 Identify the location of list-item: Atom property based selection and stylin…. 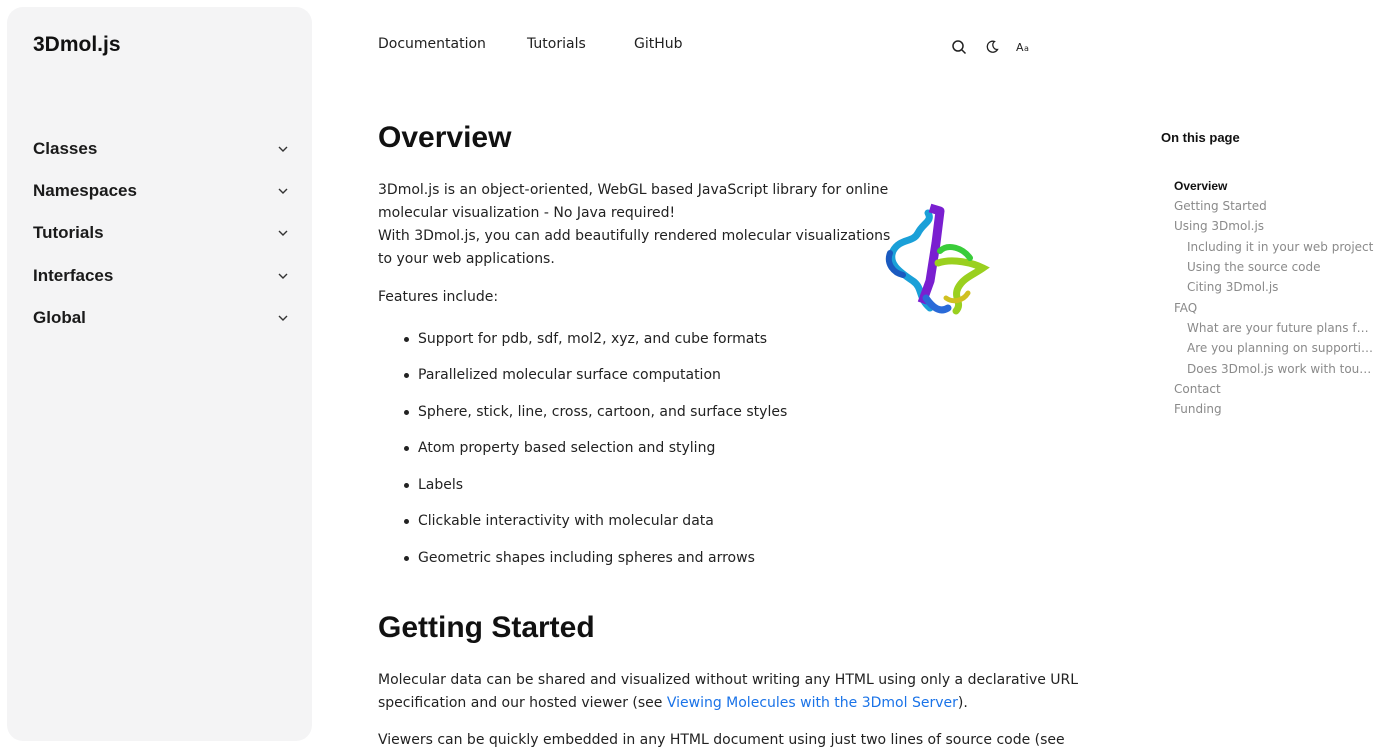
(559, 448).